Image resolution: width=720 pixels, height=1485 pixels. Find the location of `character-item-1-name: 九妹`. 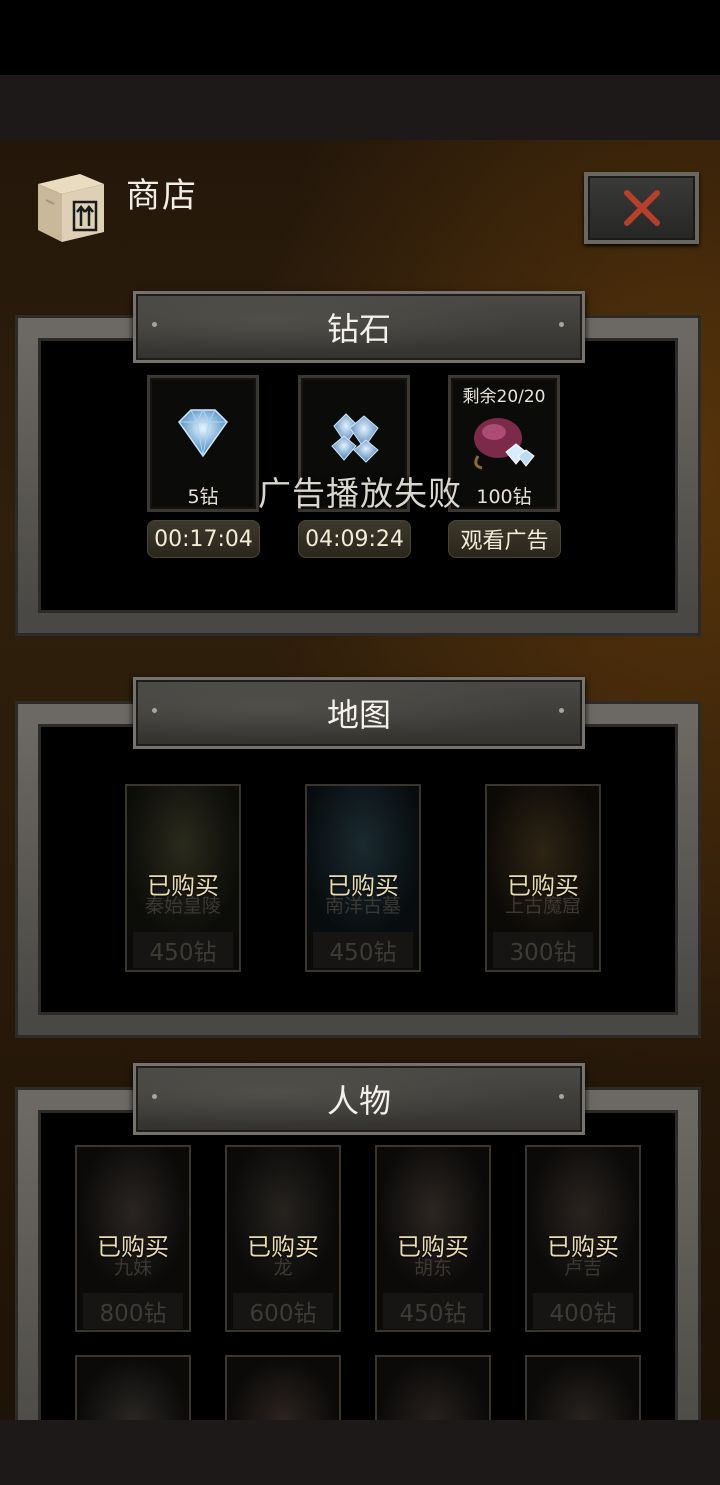

character-item-1-name: 九妹 is located at coordinates (132, 1268).